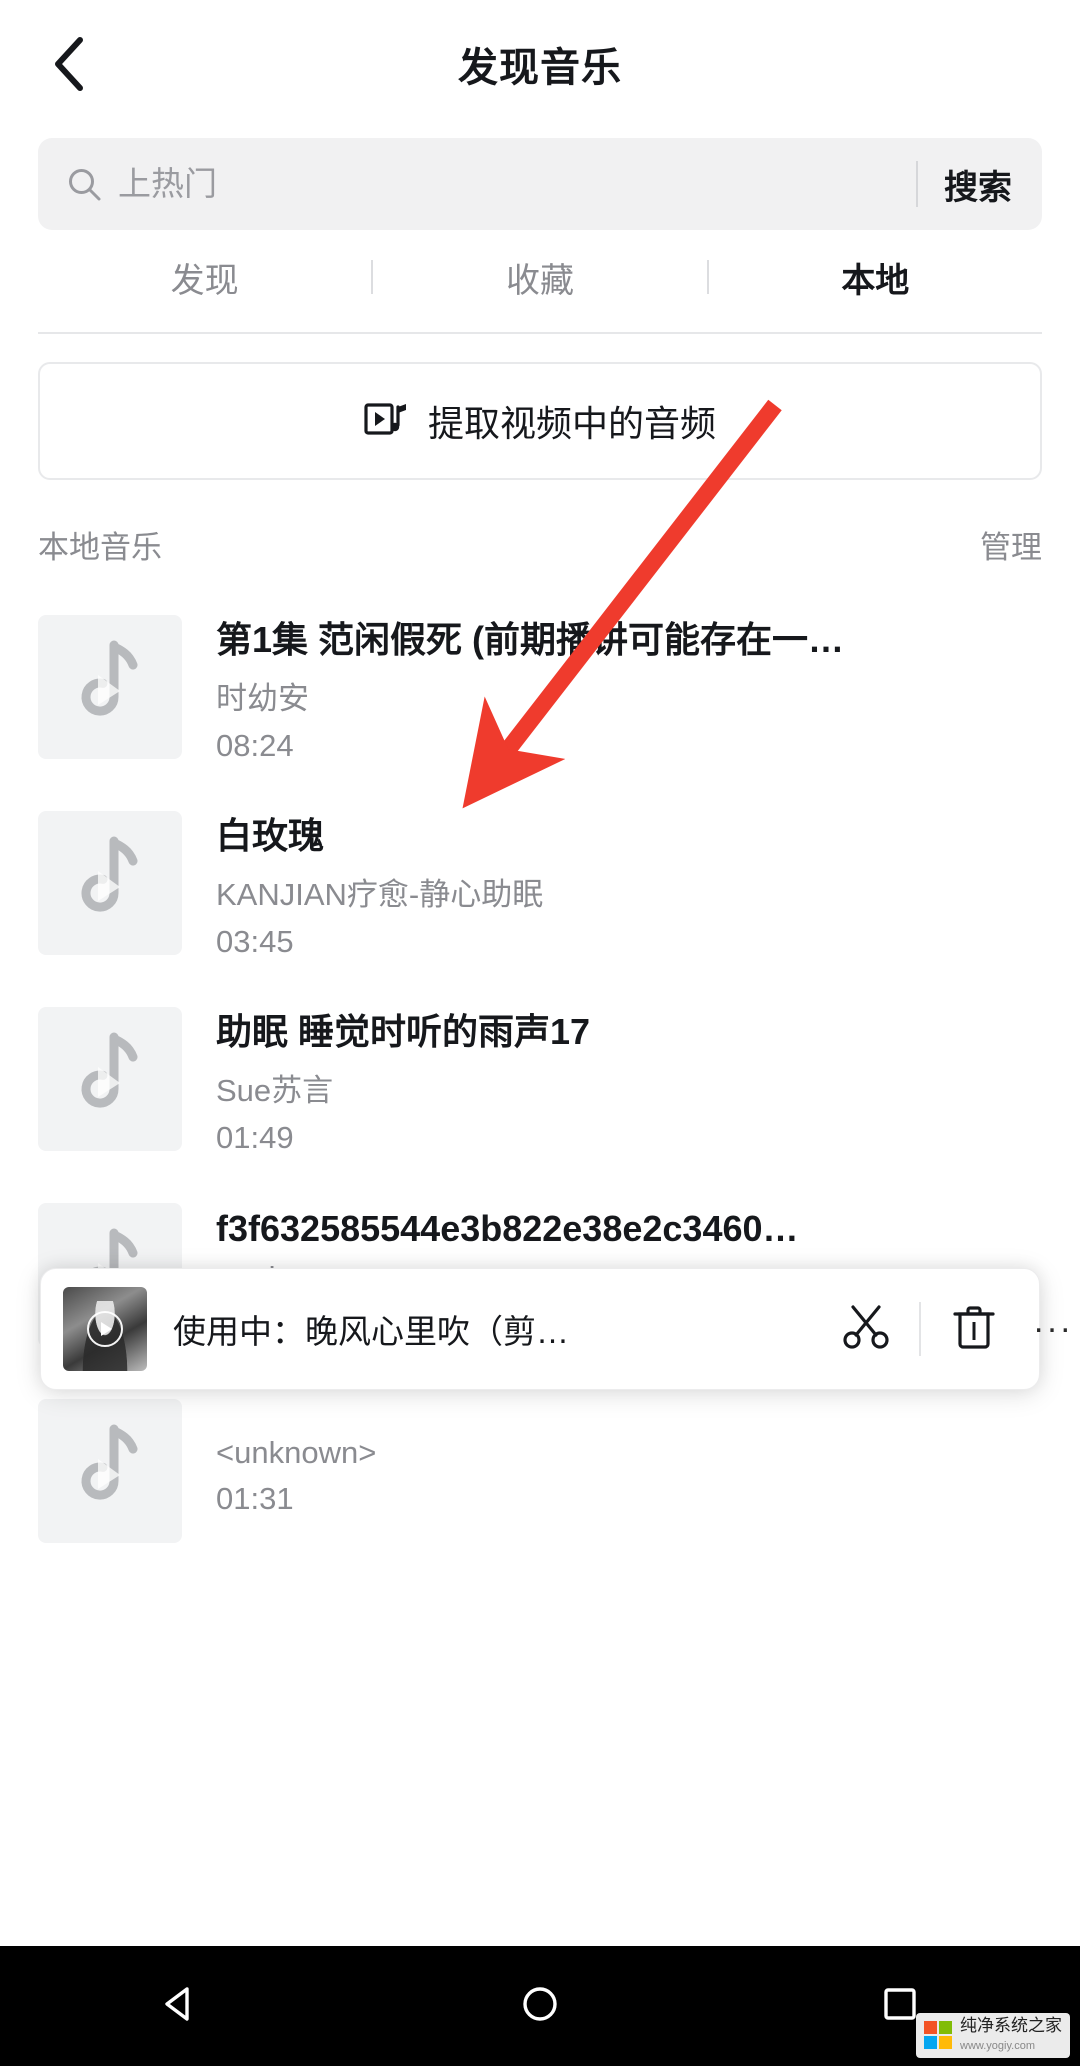 The height and width of the screenshot is (2066, 1080). I want to click on watermark-url: www.yogiy.com, so click(997, 2046).